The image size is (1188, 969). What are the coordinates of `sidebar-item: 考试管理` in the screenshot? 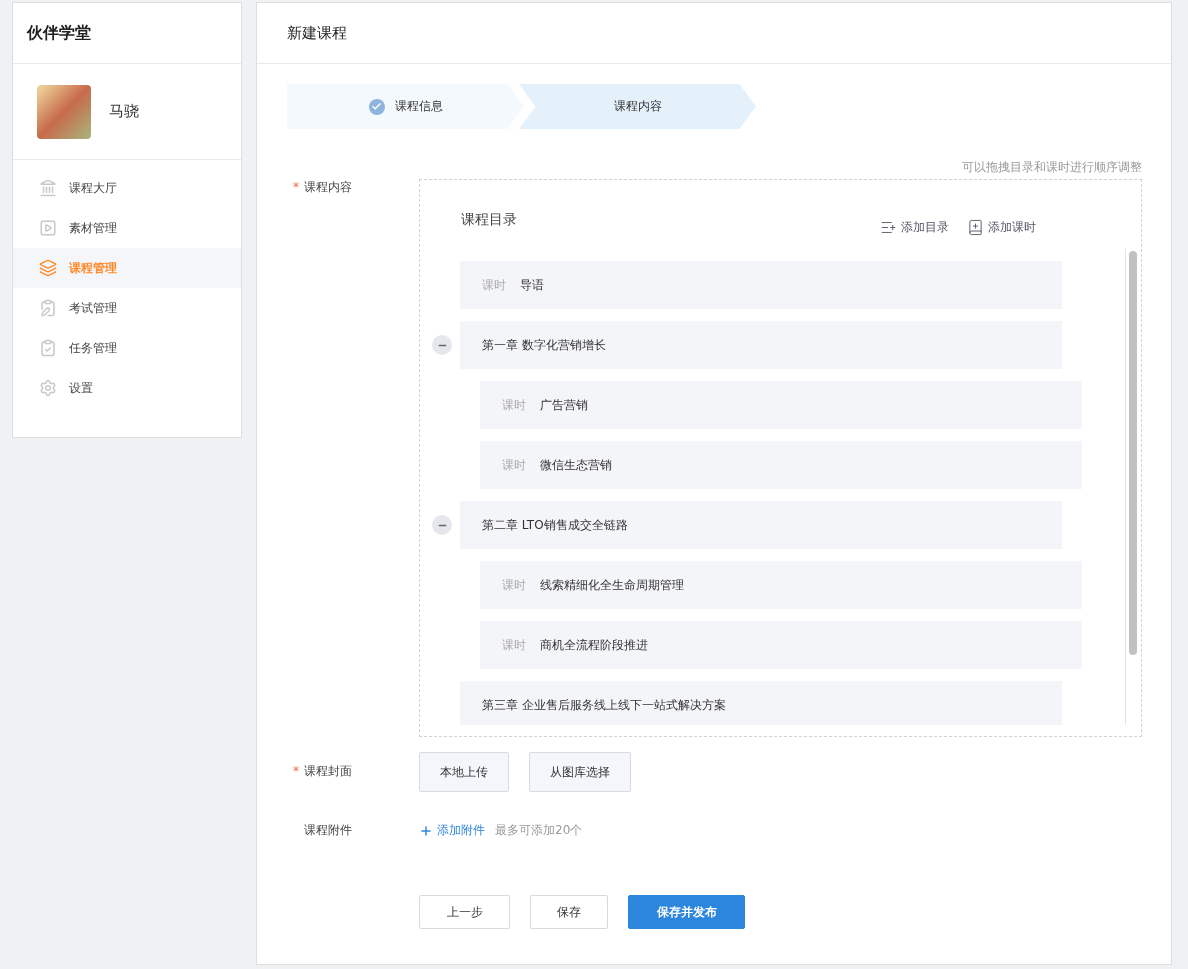 It's located at (127, 308).